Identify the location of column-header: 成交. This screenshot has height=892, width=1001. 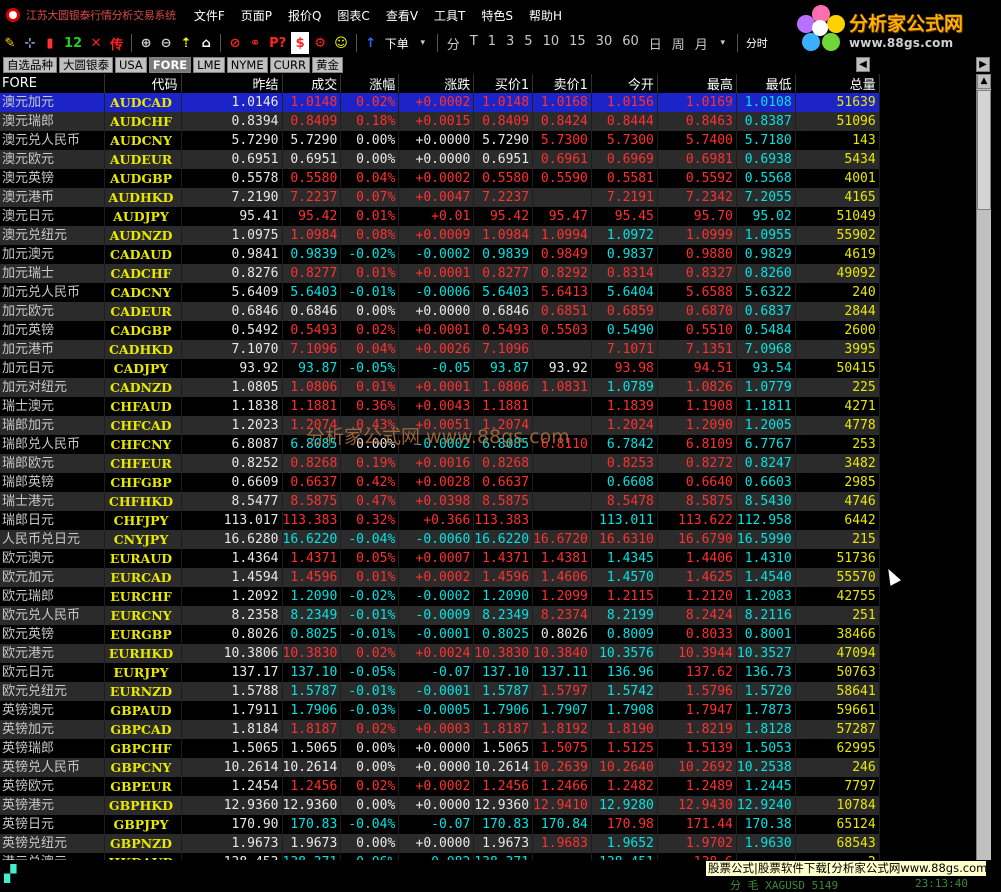
(312, 83).